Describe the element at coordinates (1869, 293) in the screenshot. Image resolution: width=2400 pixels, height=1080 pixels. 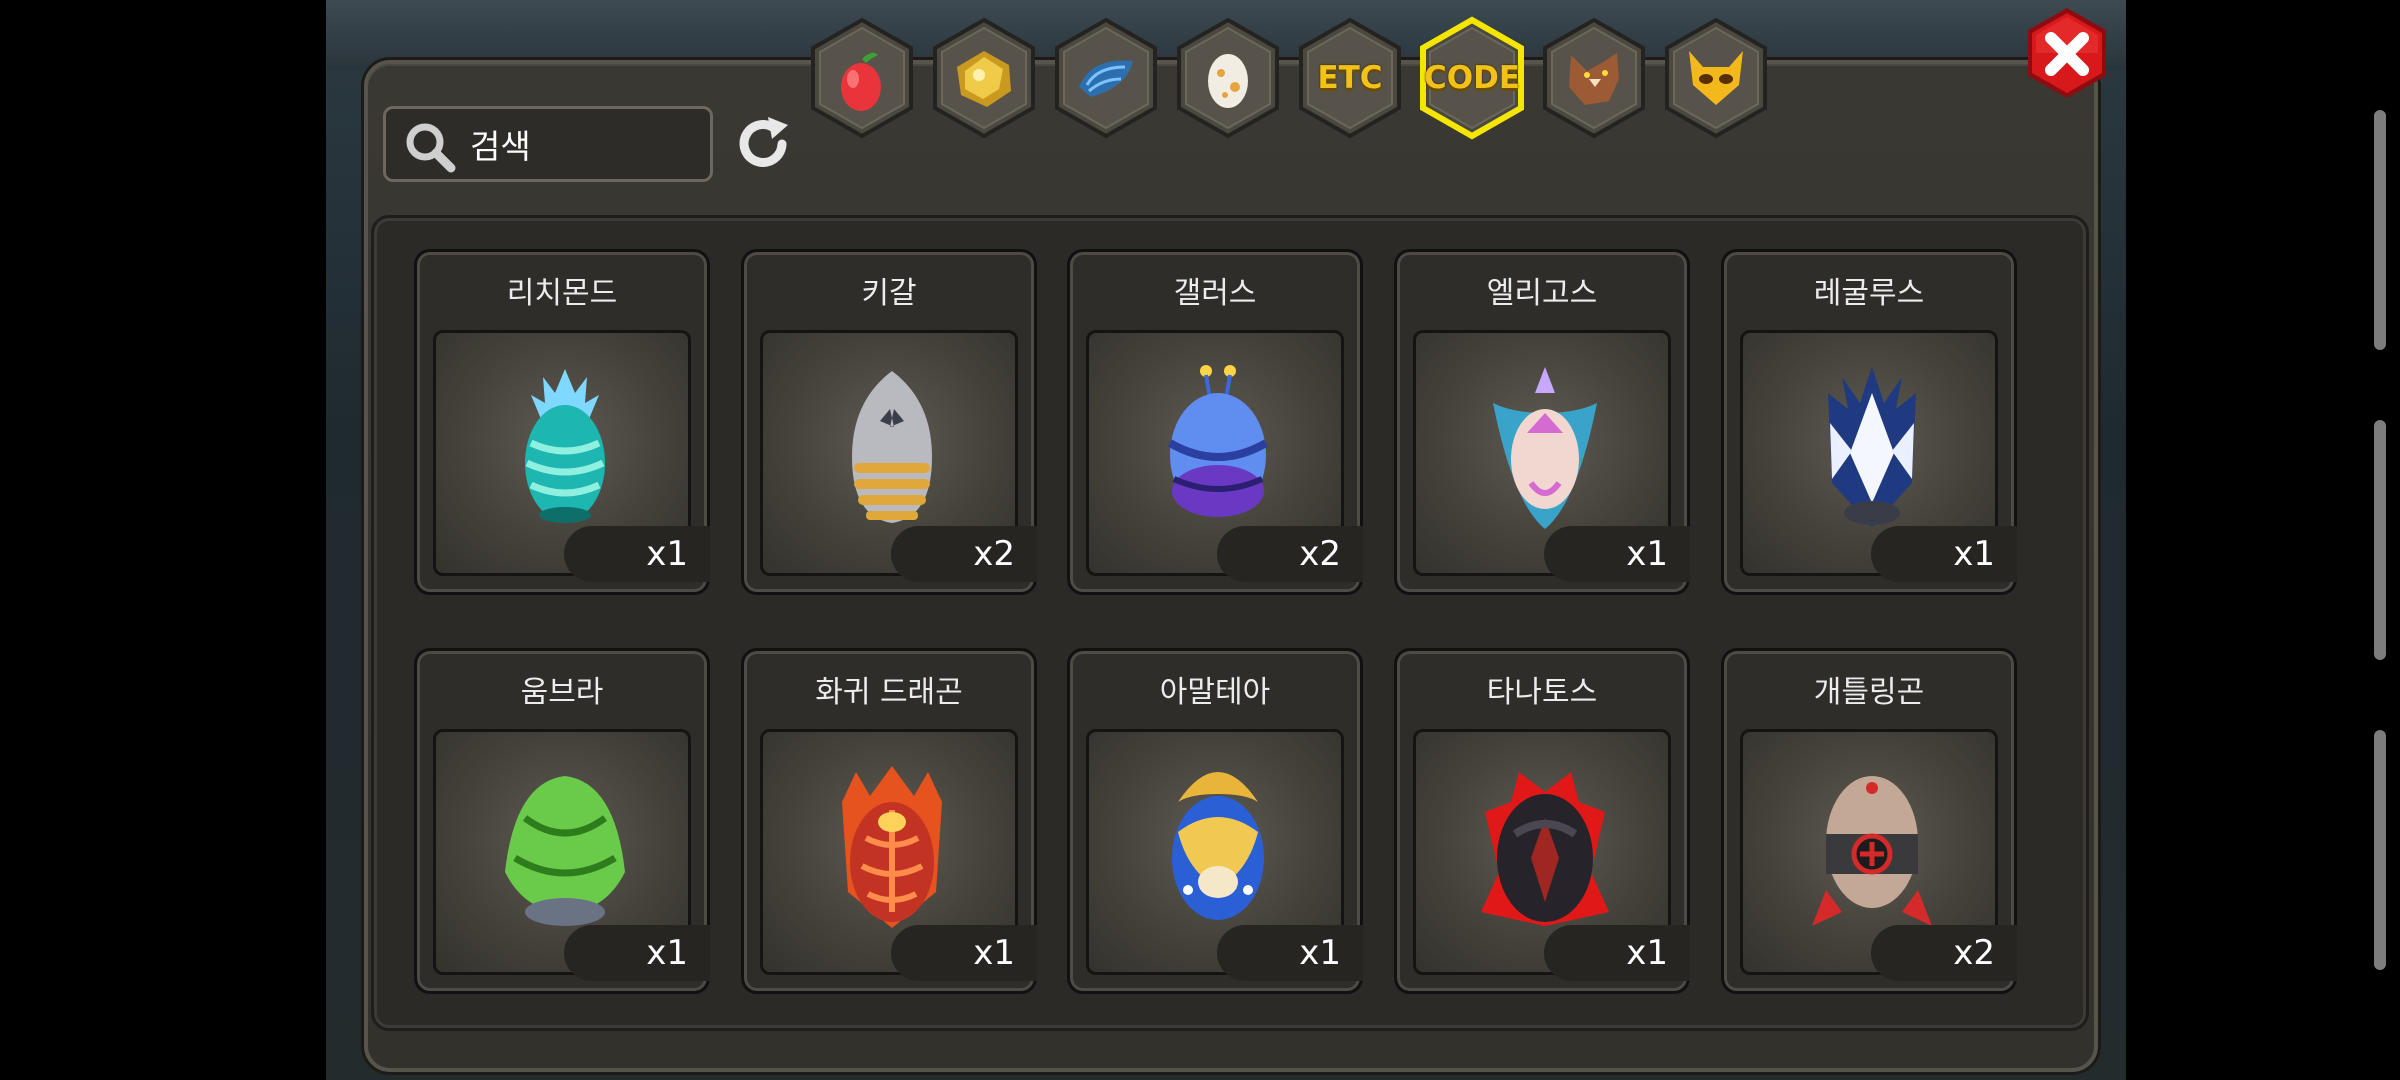
I see `egg-name: 레굴루스` at that location.